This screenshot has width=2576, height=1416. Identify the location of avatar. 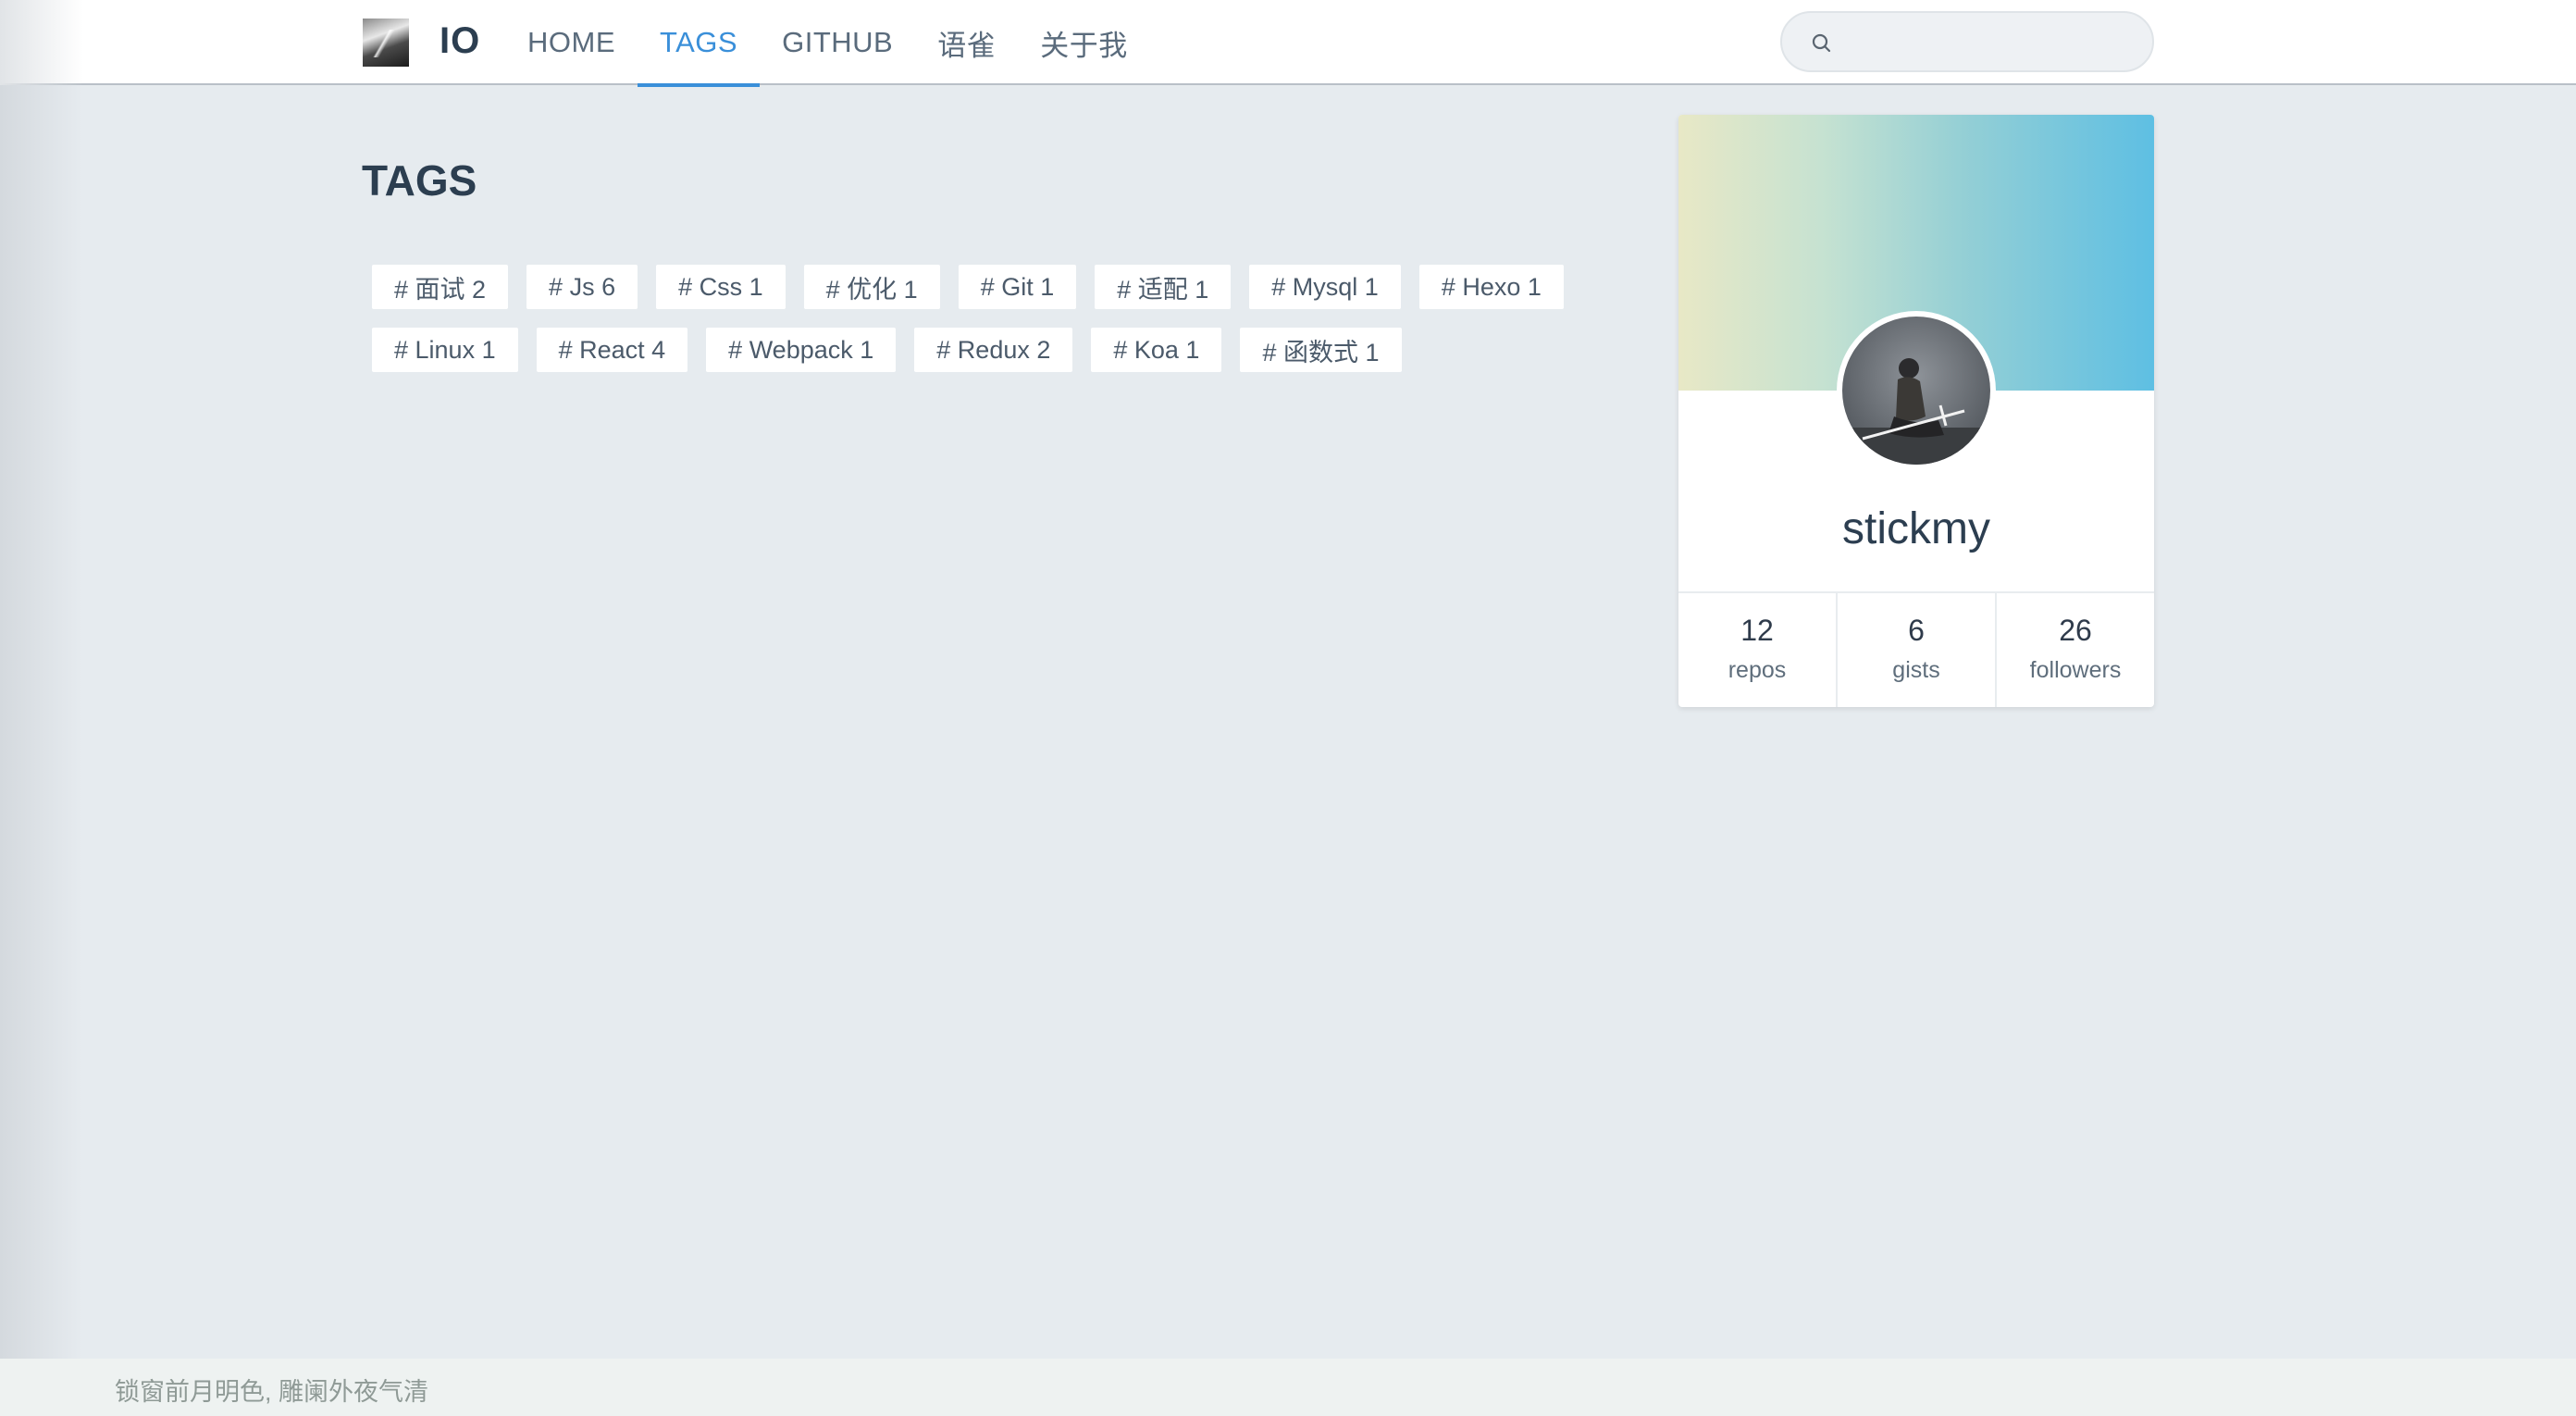
(1917, 390).